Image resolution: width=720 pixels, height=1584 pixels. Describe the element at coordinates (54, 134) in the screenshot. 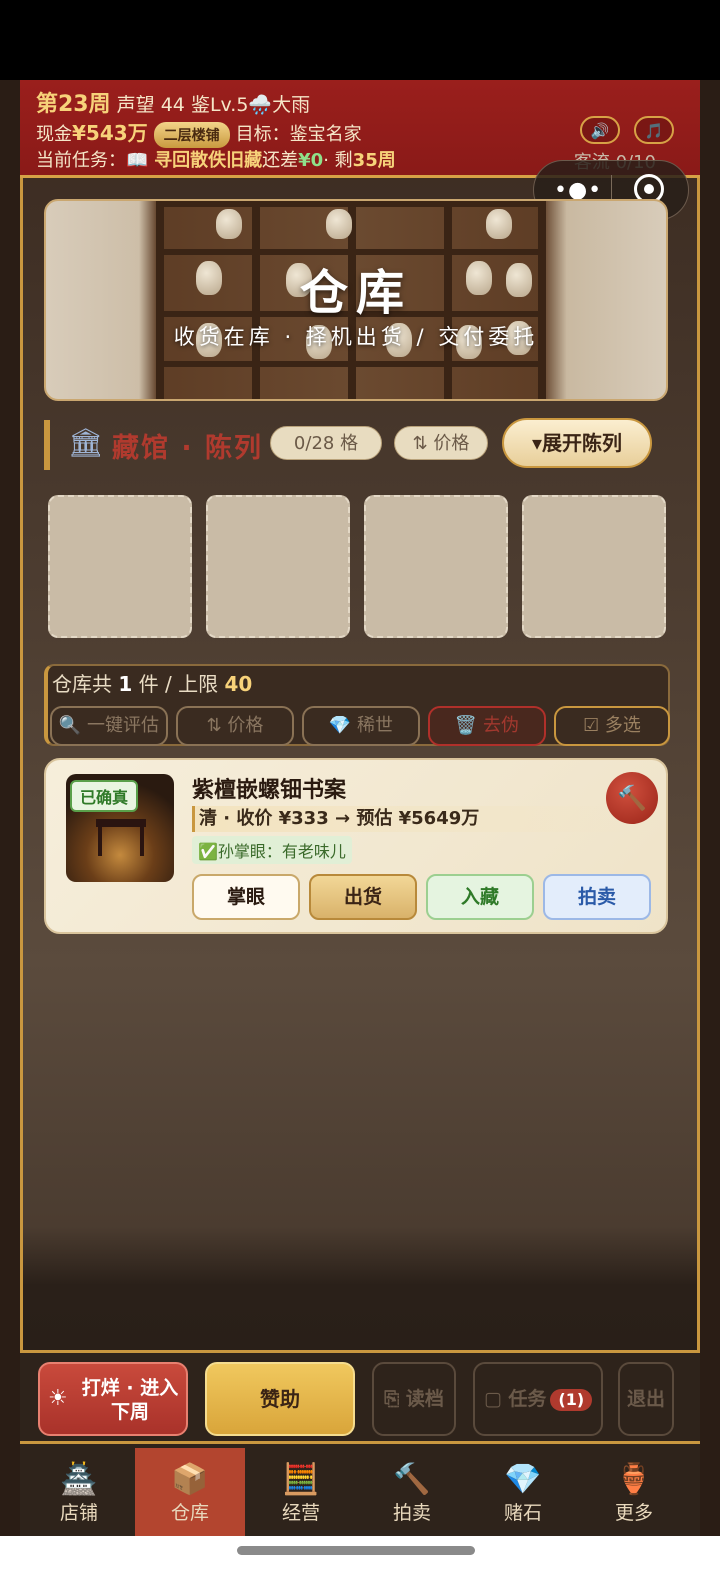

I see `cash-label: 现金` at that location.